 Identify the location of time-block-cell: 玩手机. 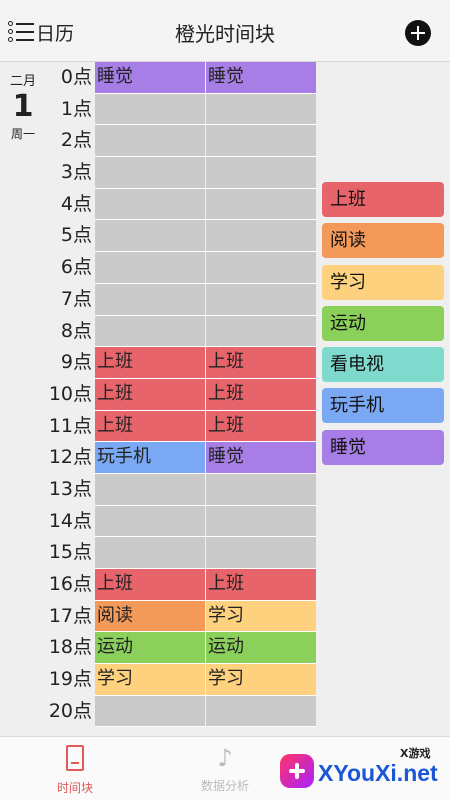
(150, 457).